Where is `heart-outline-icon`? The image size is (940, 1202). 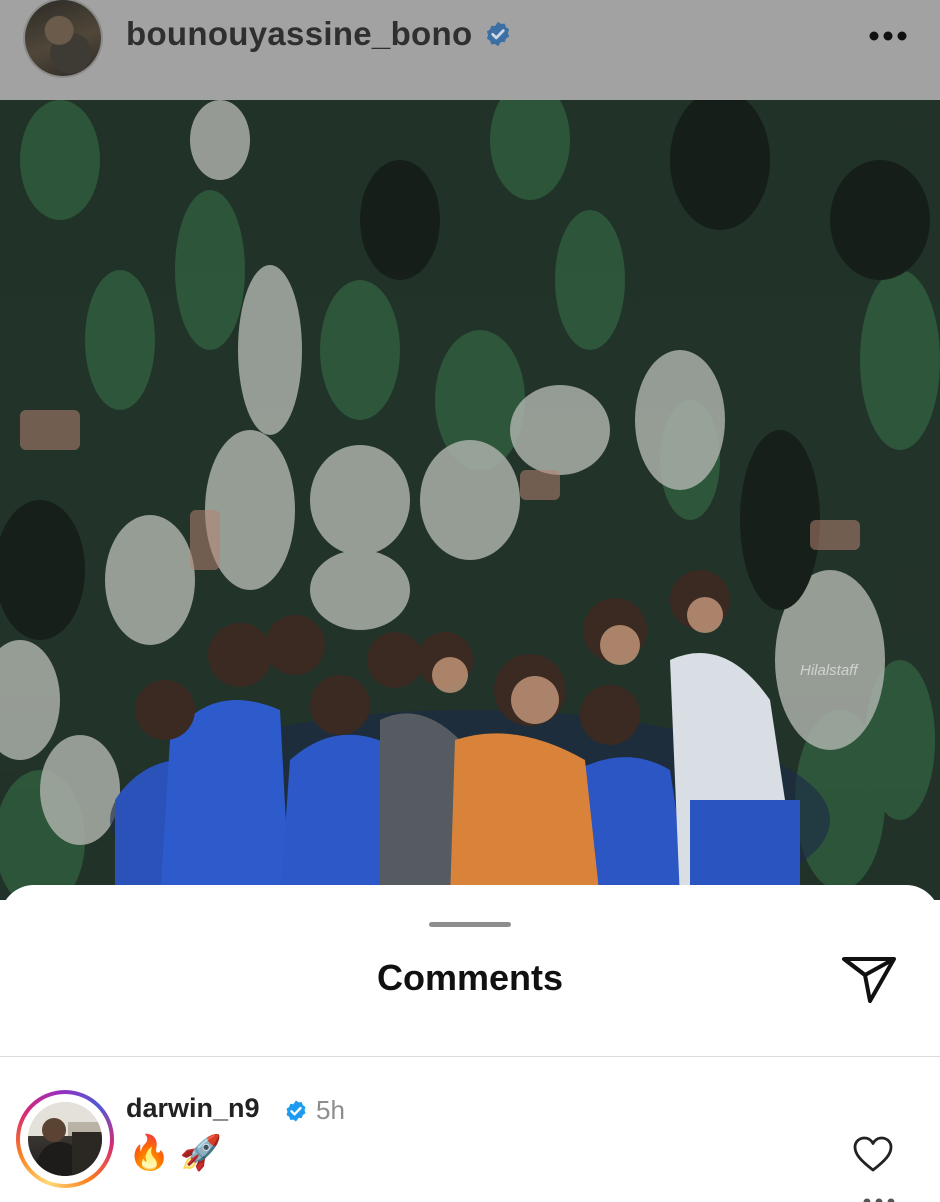
heart-outline-icon is located at coordinates (873, 1154).